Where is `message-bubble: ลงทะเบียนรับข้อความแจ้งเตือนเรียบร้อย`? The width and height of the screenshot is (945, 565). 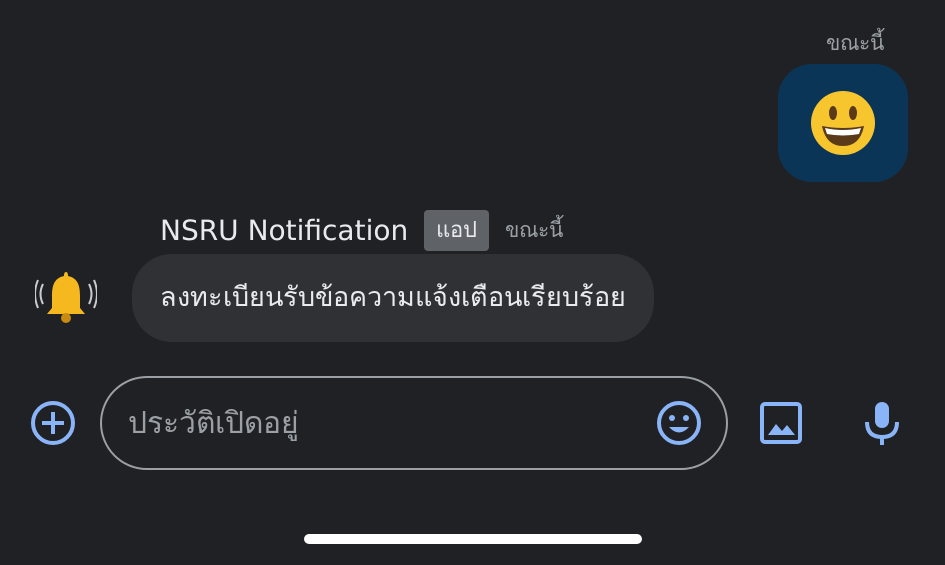 message-bubble: ลงทะเบียนรับข้อความแจ้งเตือนเรียบร้อย is located at coordinates (393, 298).